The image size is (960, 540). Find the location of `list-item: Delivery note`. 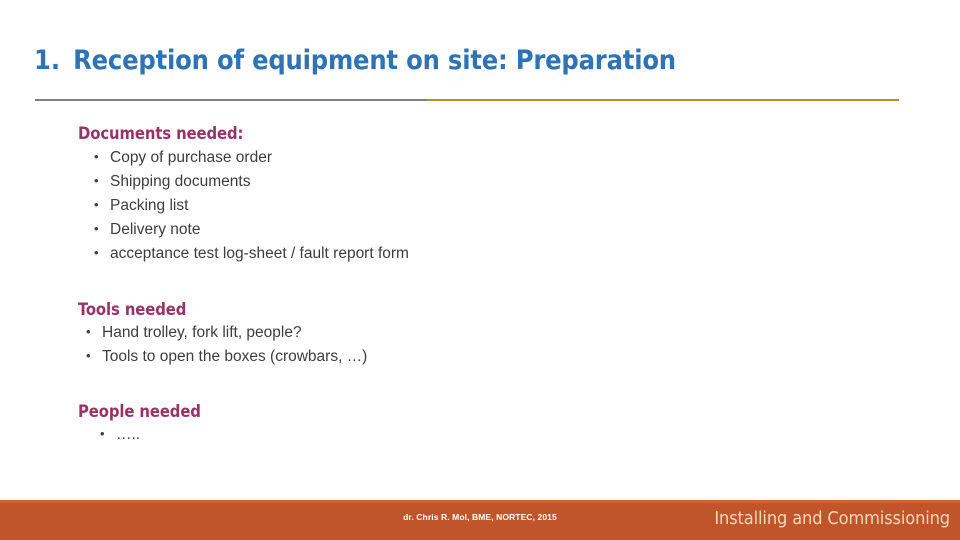

list-item: Delivery note is located at coordinates (498, 229).